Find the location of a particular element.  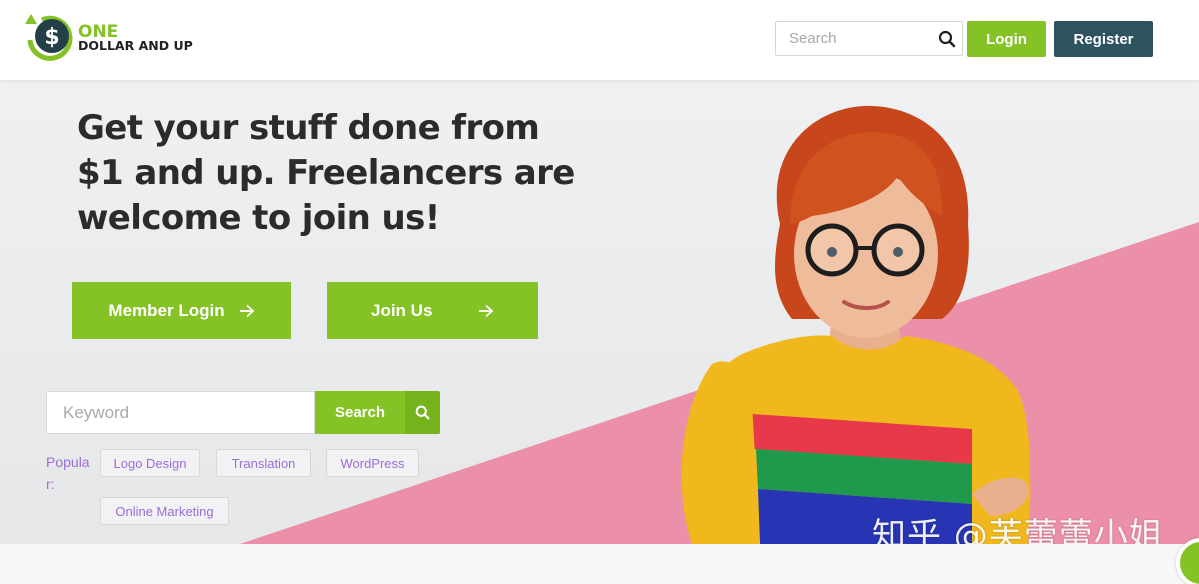

header-search-box is located at coordinates (869, 38).